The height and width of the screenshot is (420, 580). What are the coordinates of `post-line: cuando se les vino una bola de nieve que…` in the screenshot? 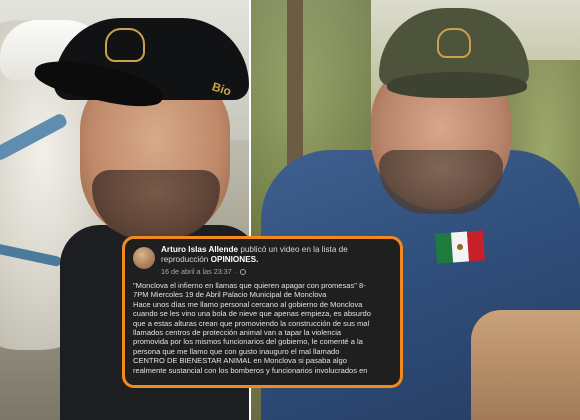 It's located at (252, 314).